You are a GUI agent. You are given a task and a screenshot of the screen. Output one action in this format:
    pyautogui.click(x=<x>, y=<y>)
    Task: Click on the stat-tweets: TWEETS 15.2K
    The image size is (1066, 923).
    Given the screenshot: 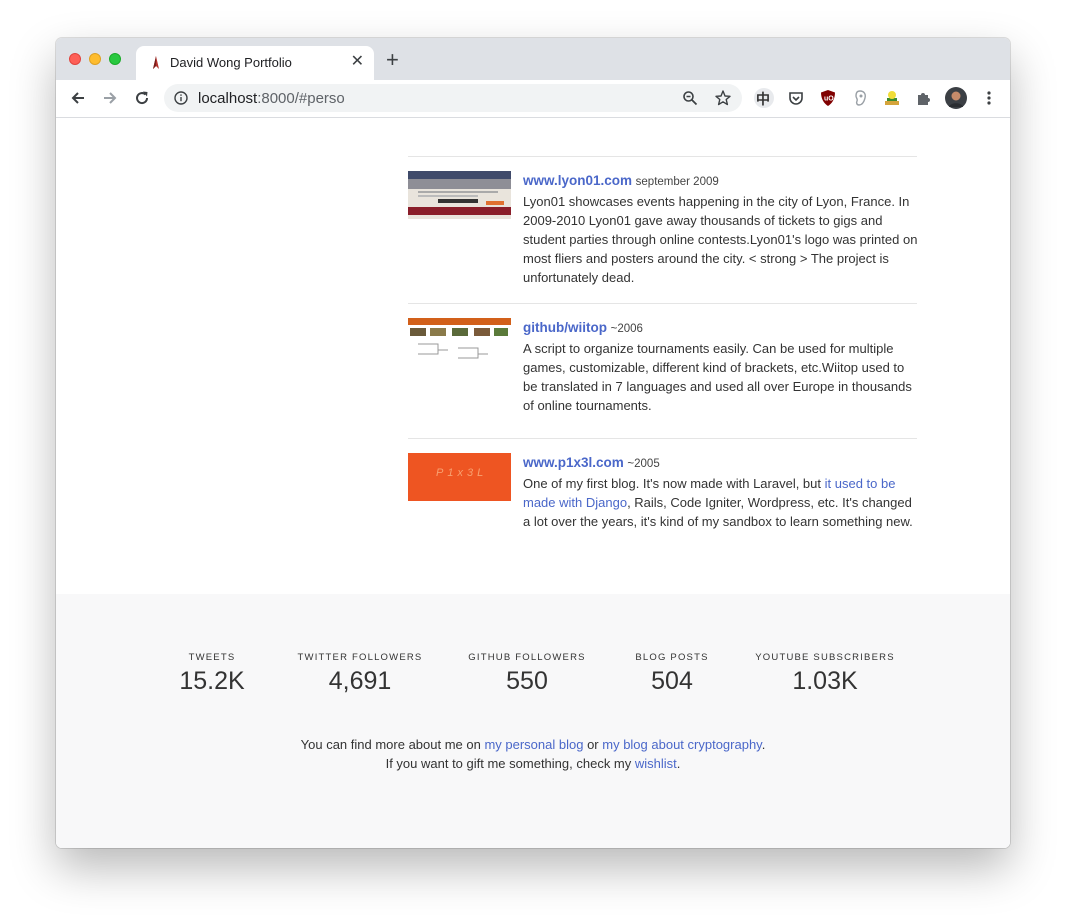 What is the action you would take?
    pyautogui.click(x=212, y=674)
    